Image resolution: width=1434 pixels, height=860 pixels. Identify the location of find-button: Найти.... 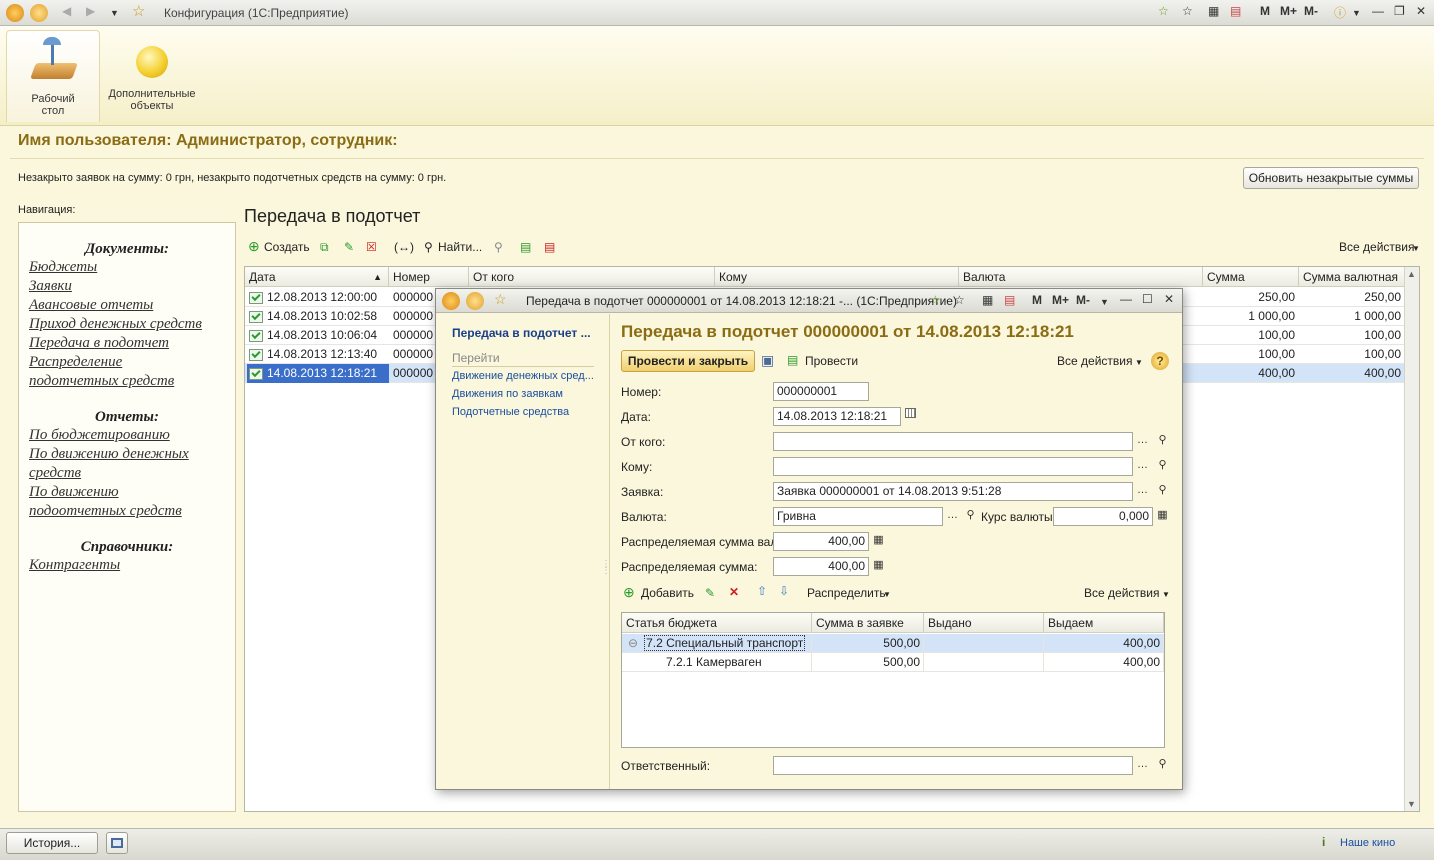
(460, 247).